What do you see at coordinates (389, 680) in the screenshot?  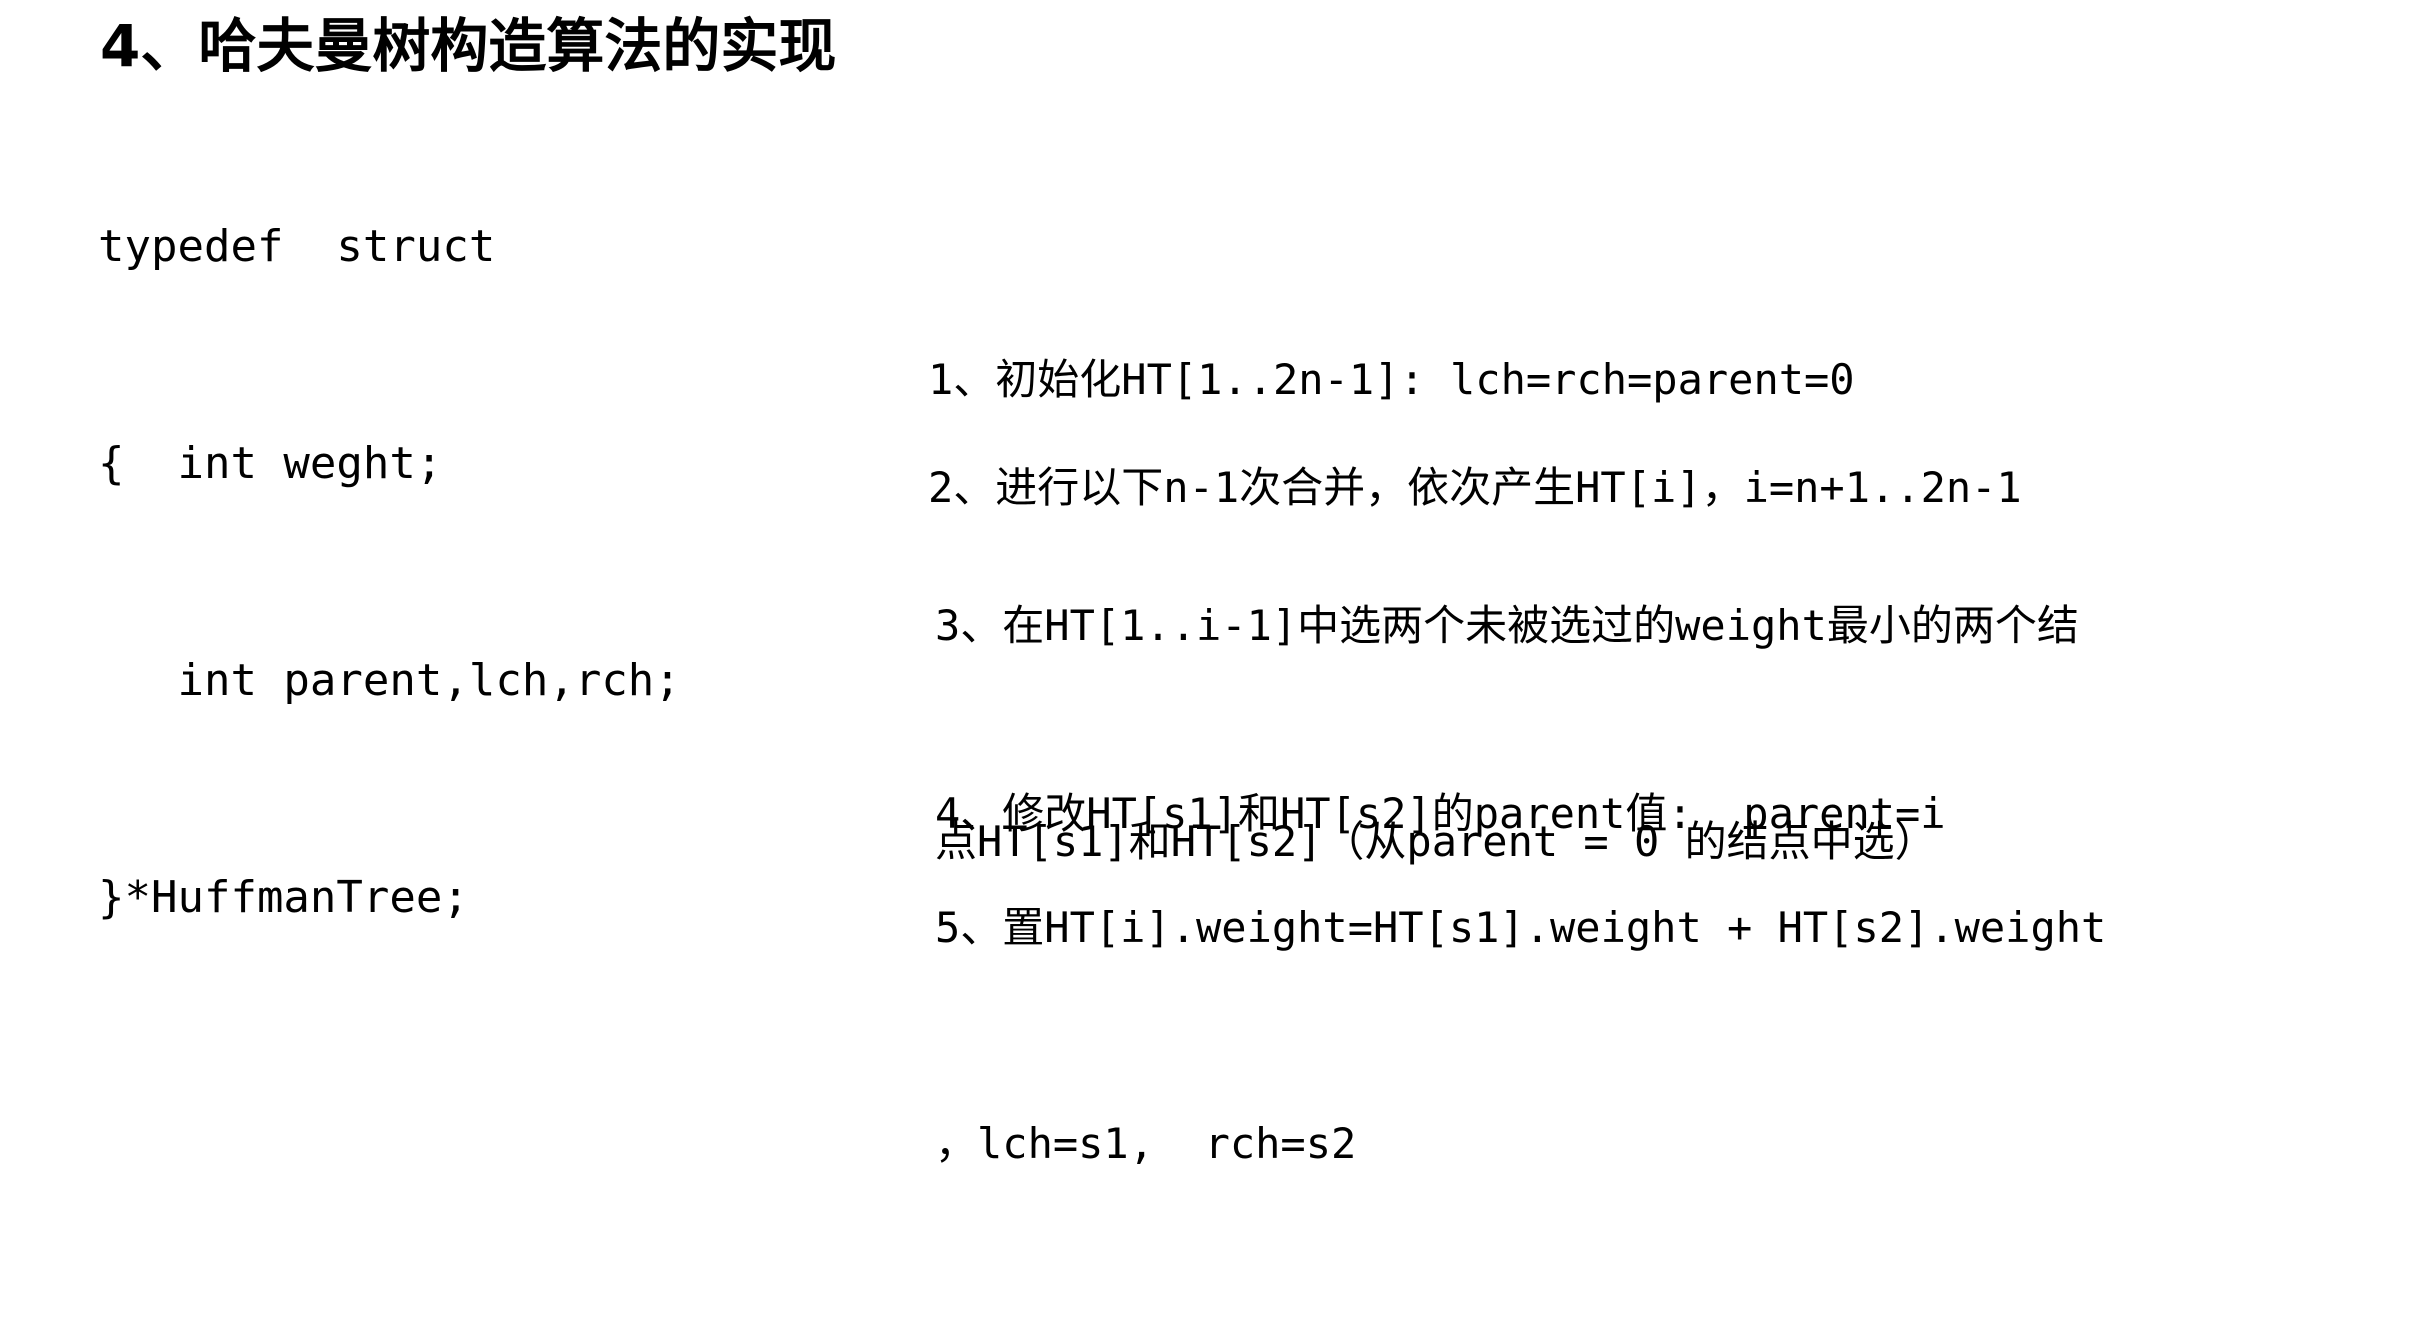 I see `code-line: int parent,lch,rch;` at bounding box center [389, 680].